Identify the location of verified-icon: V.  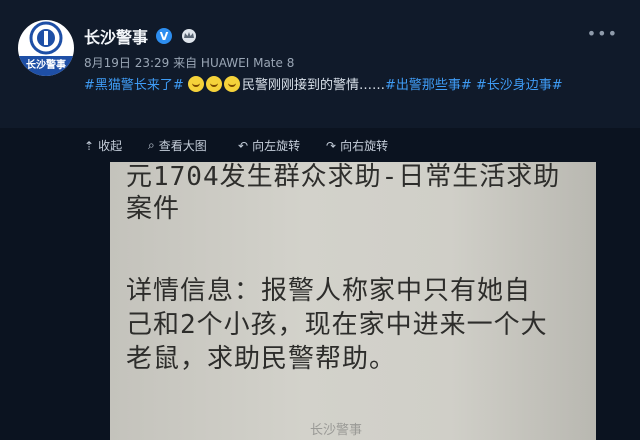
(164, 36).